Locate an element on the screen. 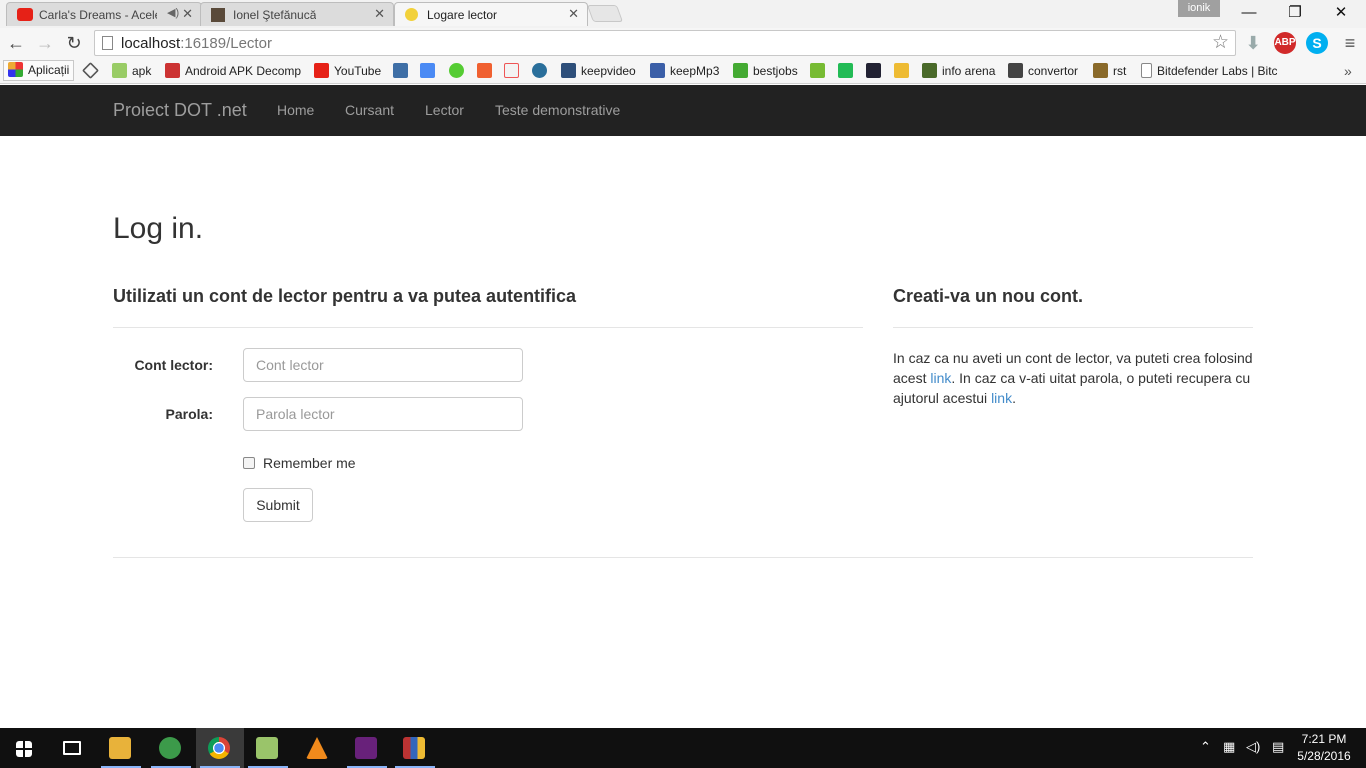 The height and width of the screenshot is (768, 1366). green-ball-icon is located at coordinates (456, 70).